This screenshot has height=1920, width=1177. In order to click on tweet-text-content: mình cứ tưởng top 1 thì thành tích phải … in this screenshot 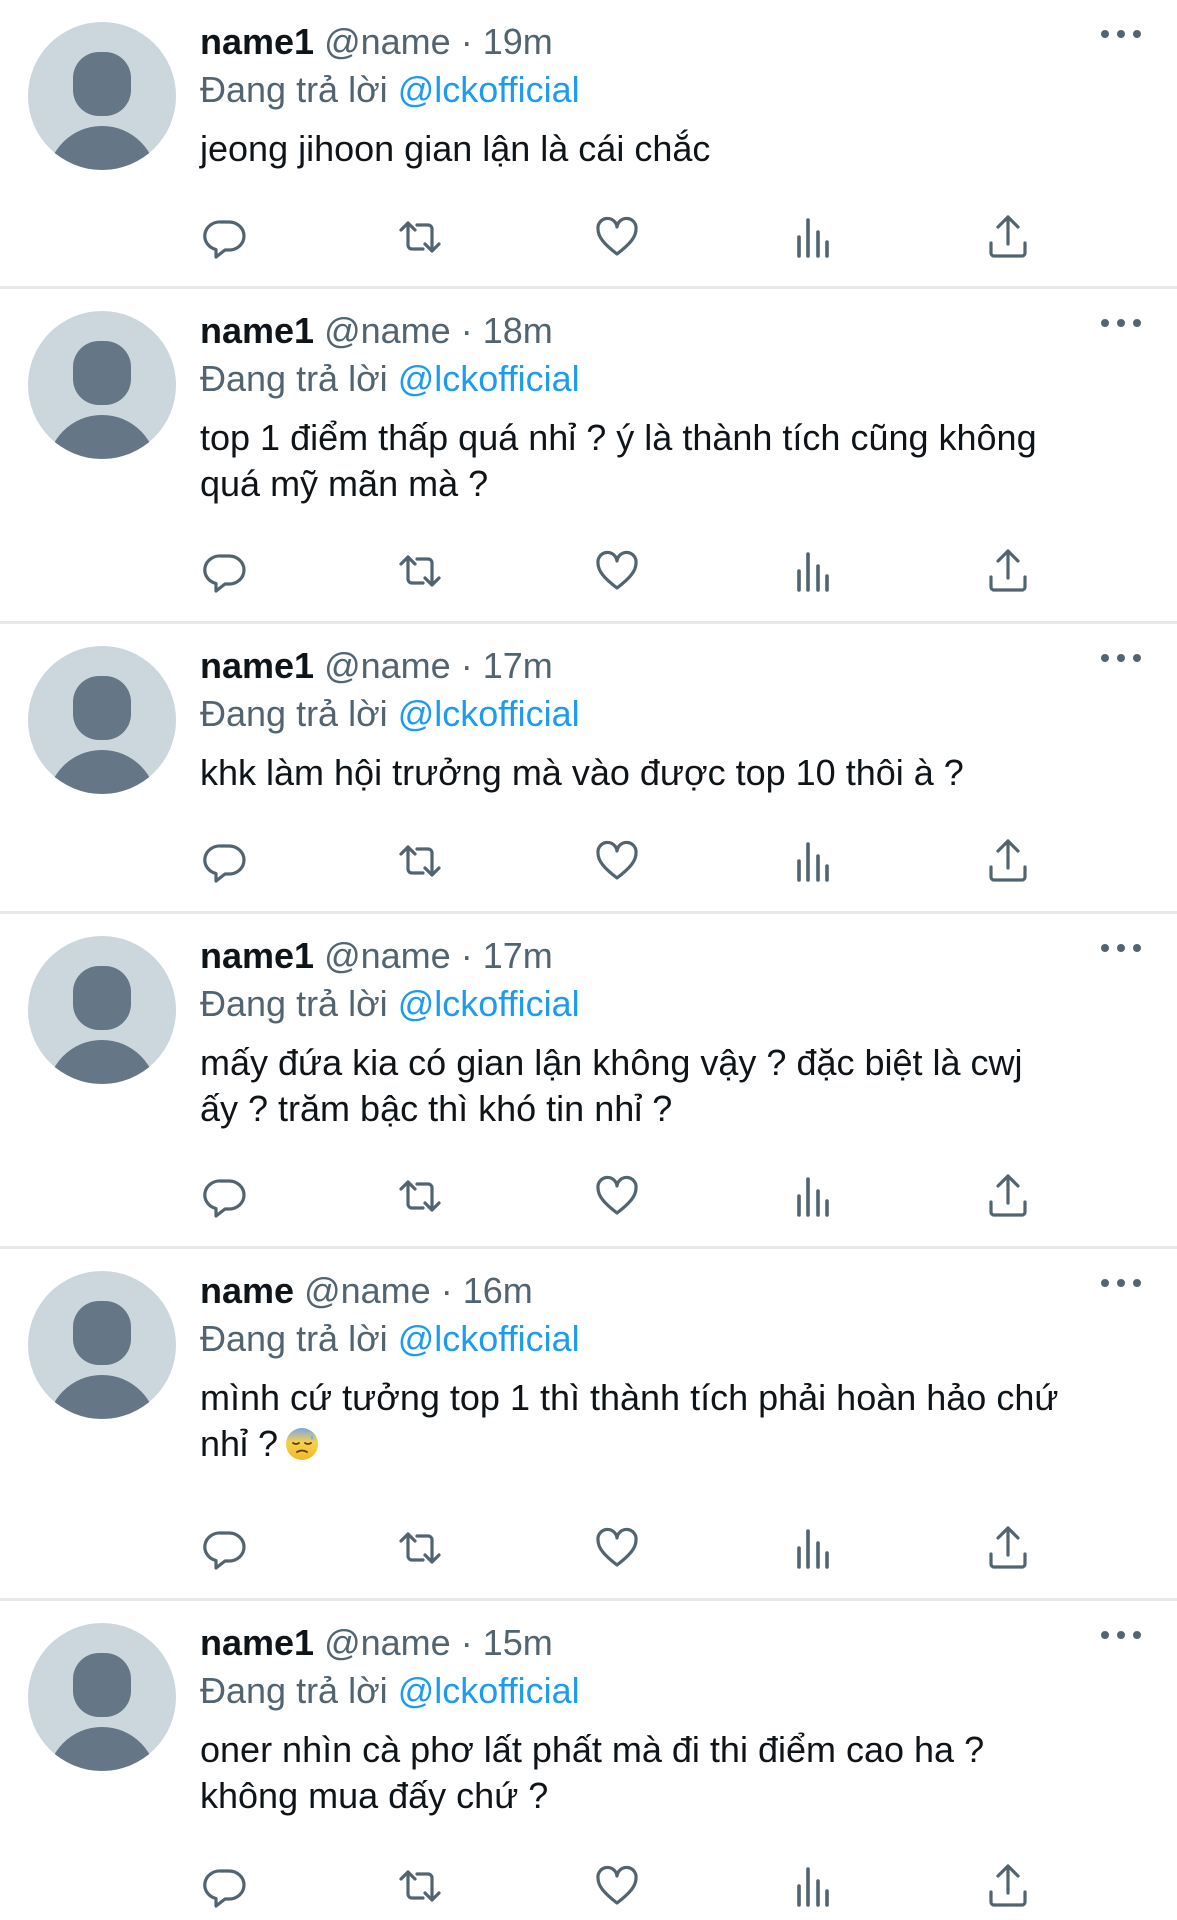, I will do `click(629, 1420)`.